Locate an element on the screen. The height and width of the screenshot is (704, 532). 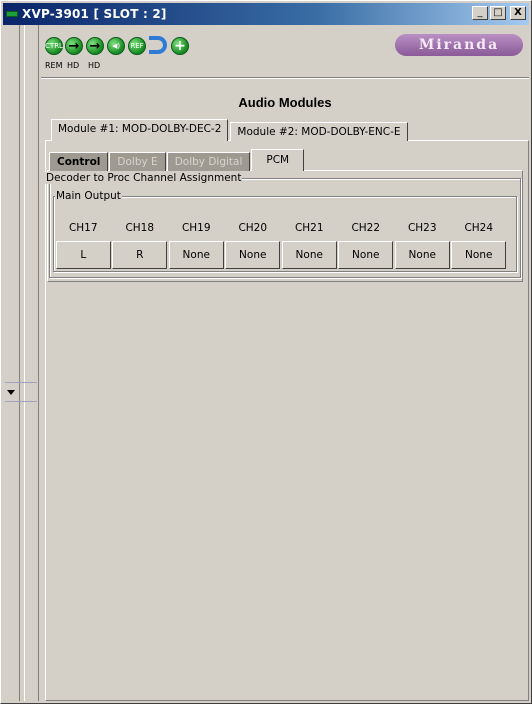
maximize-button: □ is located at coordinates (498, 13).